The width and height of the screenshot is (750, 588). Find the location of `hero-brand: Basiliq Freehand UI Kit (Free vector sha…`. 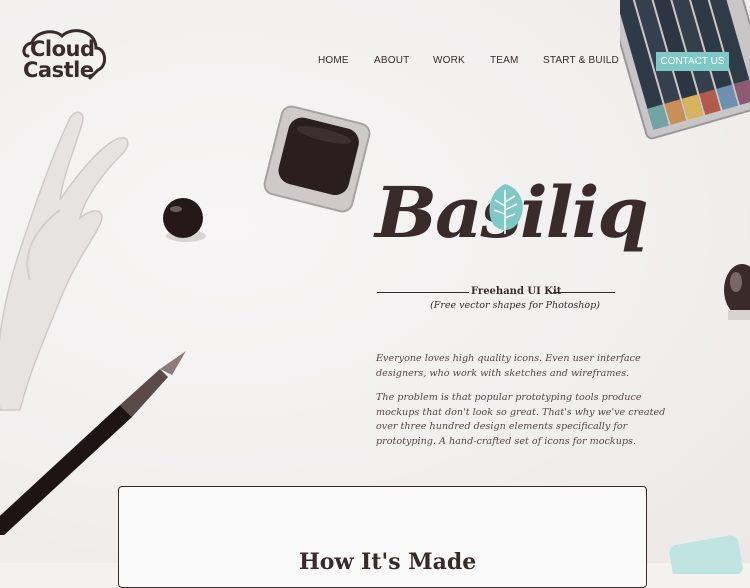

hero-brand: Basiliq Freehand UI Kit (Free vector sha… is located at coordinates (512, 248).